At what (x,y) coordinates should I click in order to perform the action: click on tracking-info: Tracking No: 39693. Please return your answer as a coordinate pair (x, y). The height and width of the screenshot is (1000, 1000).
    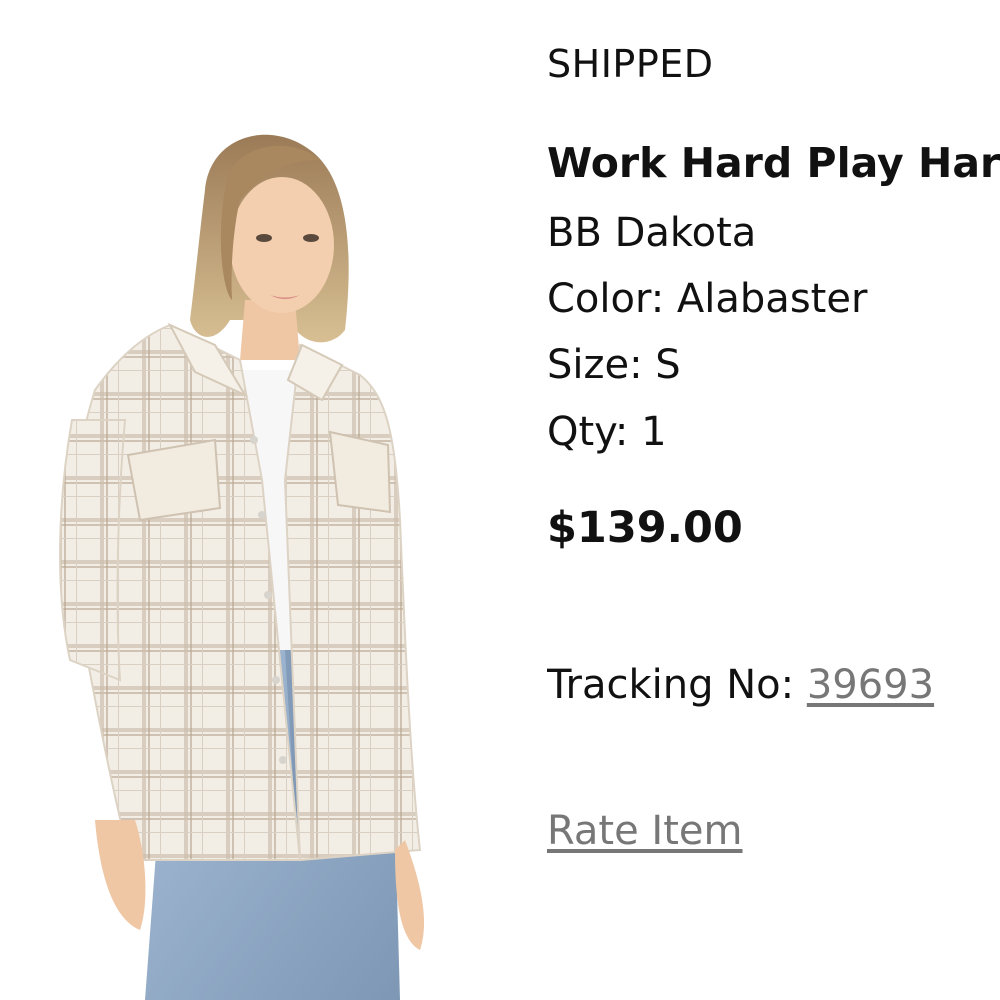
    Looking at the image, I should click on (740, 685).